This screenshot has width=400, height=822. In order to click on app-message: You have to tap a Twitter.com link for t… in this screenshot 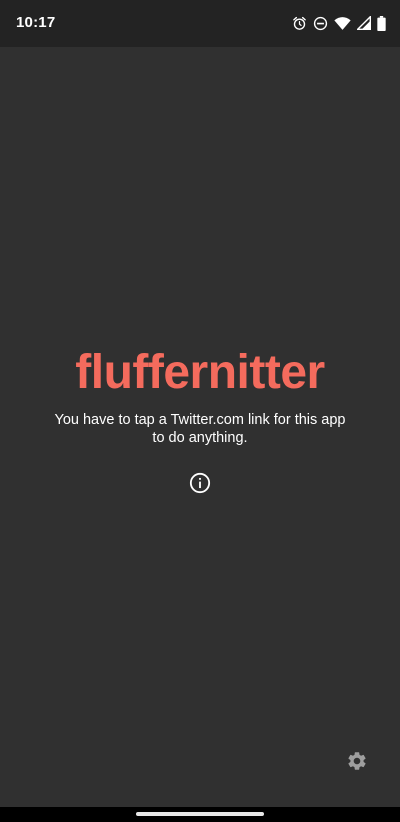, I will do `click(200, 429)`.